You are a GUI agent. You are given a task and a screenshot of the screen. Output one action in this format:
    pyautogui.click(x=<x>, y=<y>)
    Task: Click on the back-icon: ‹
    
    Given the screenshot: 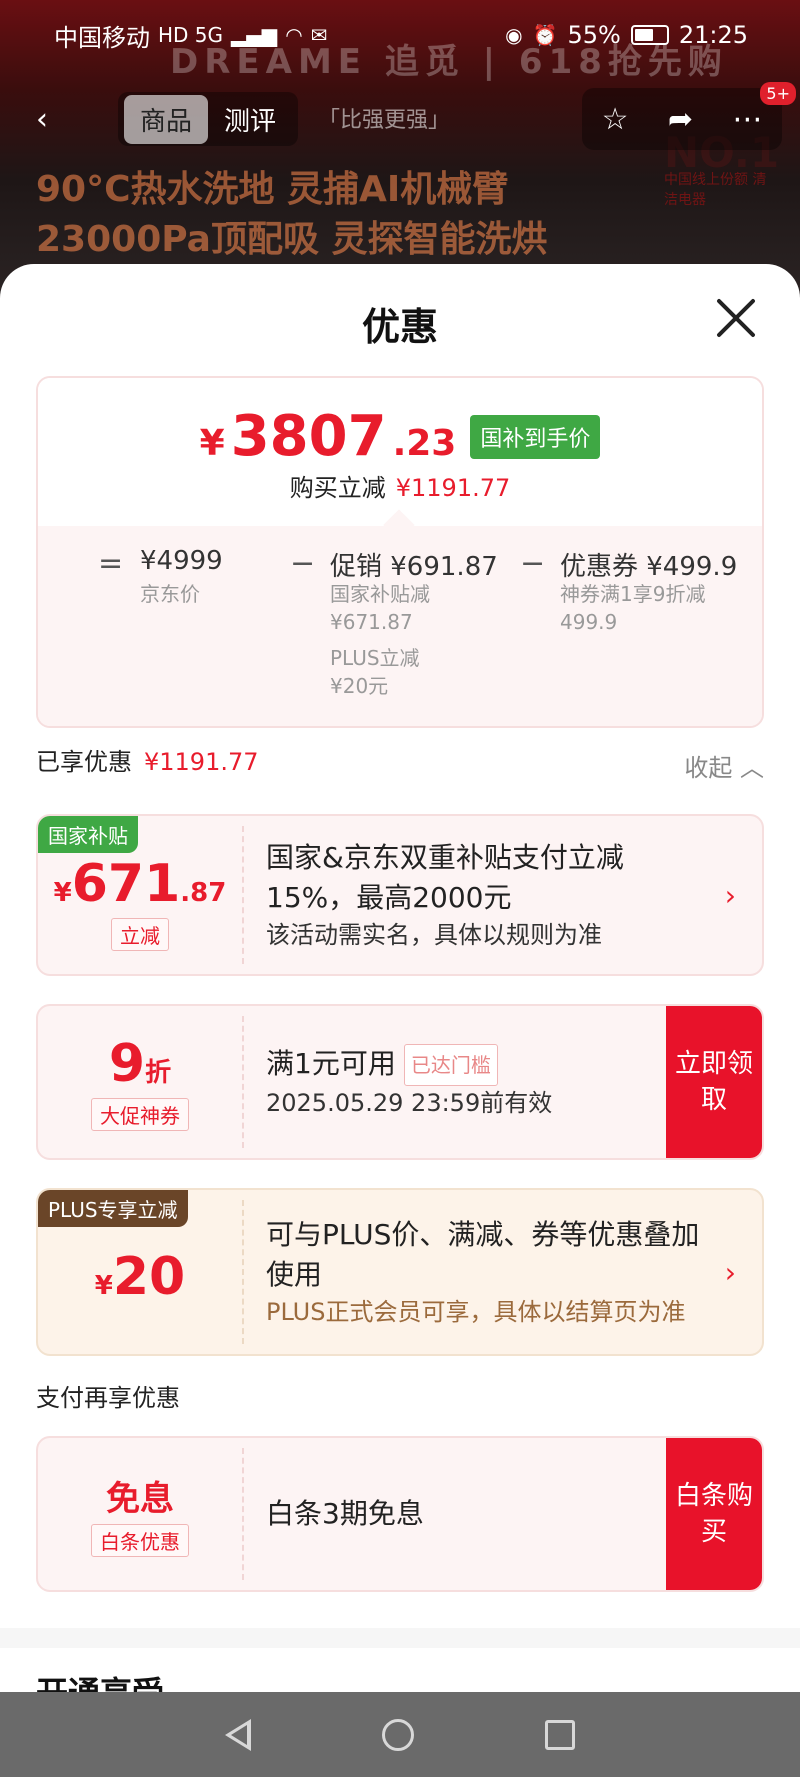 What is the action you would take?
    pyautogui.click(x=42, y=119)
    